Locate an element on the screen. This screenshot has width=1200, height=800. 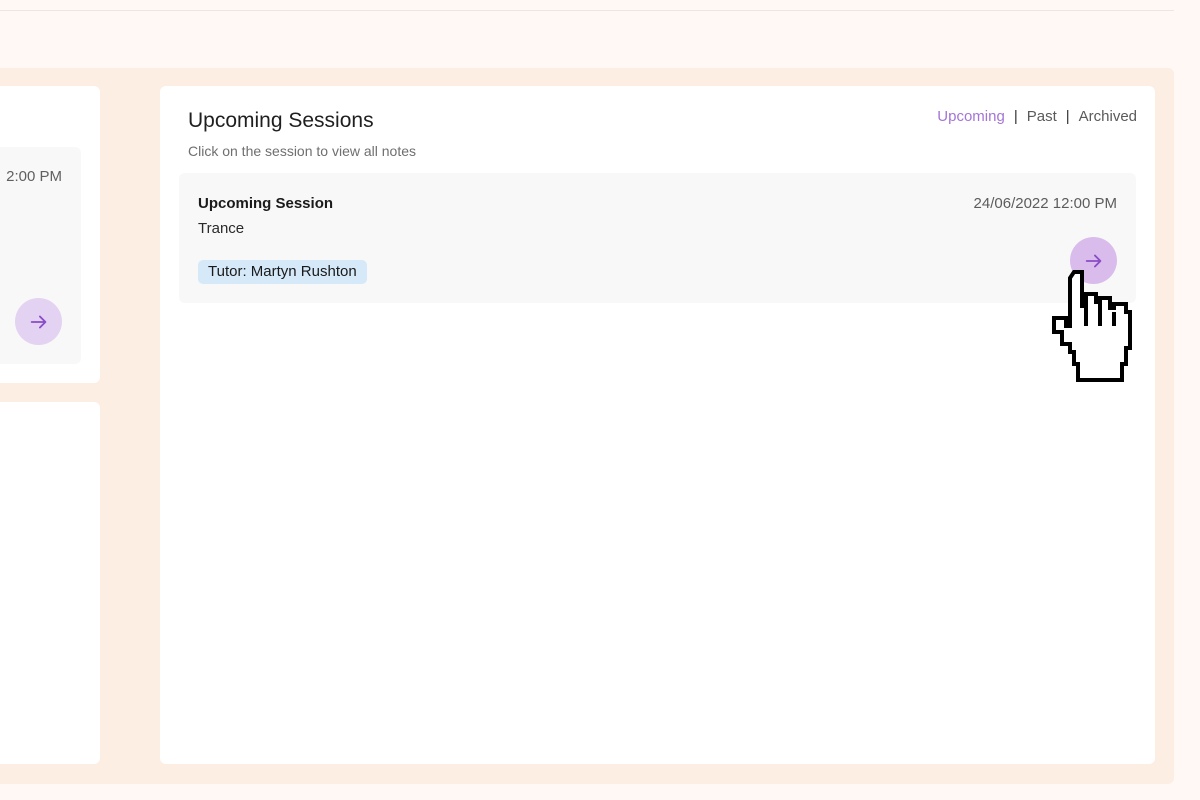
tab-upcoming: Upcoming is located at coordinates (971, 116).